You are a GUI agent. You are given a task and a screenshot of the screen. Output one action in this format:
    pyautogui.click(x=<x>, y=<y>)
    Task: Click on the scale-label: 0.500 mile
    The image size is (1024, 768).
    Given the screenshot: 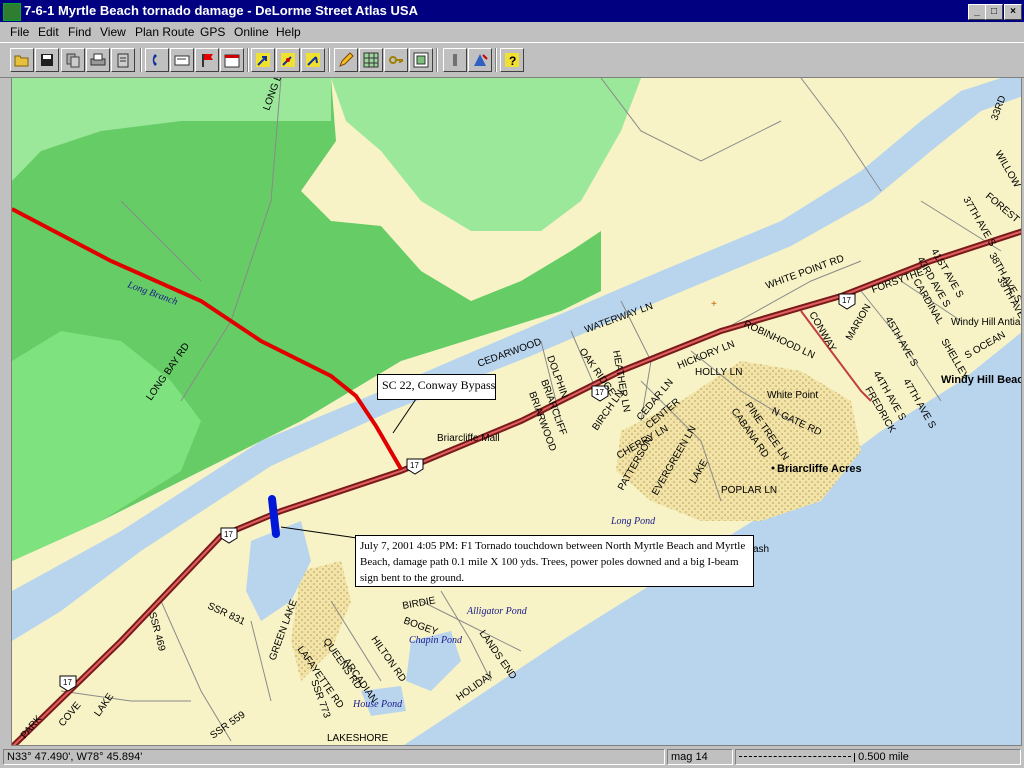 What is the action you would take?
    pyautogui.click(x=883, y=757)
    